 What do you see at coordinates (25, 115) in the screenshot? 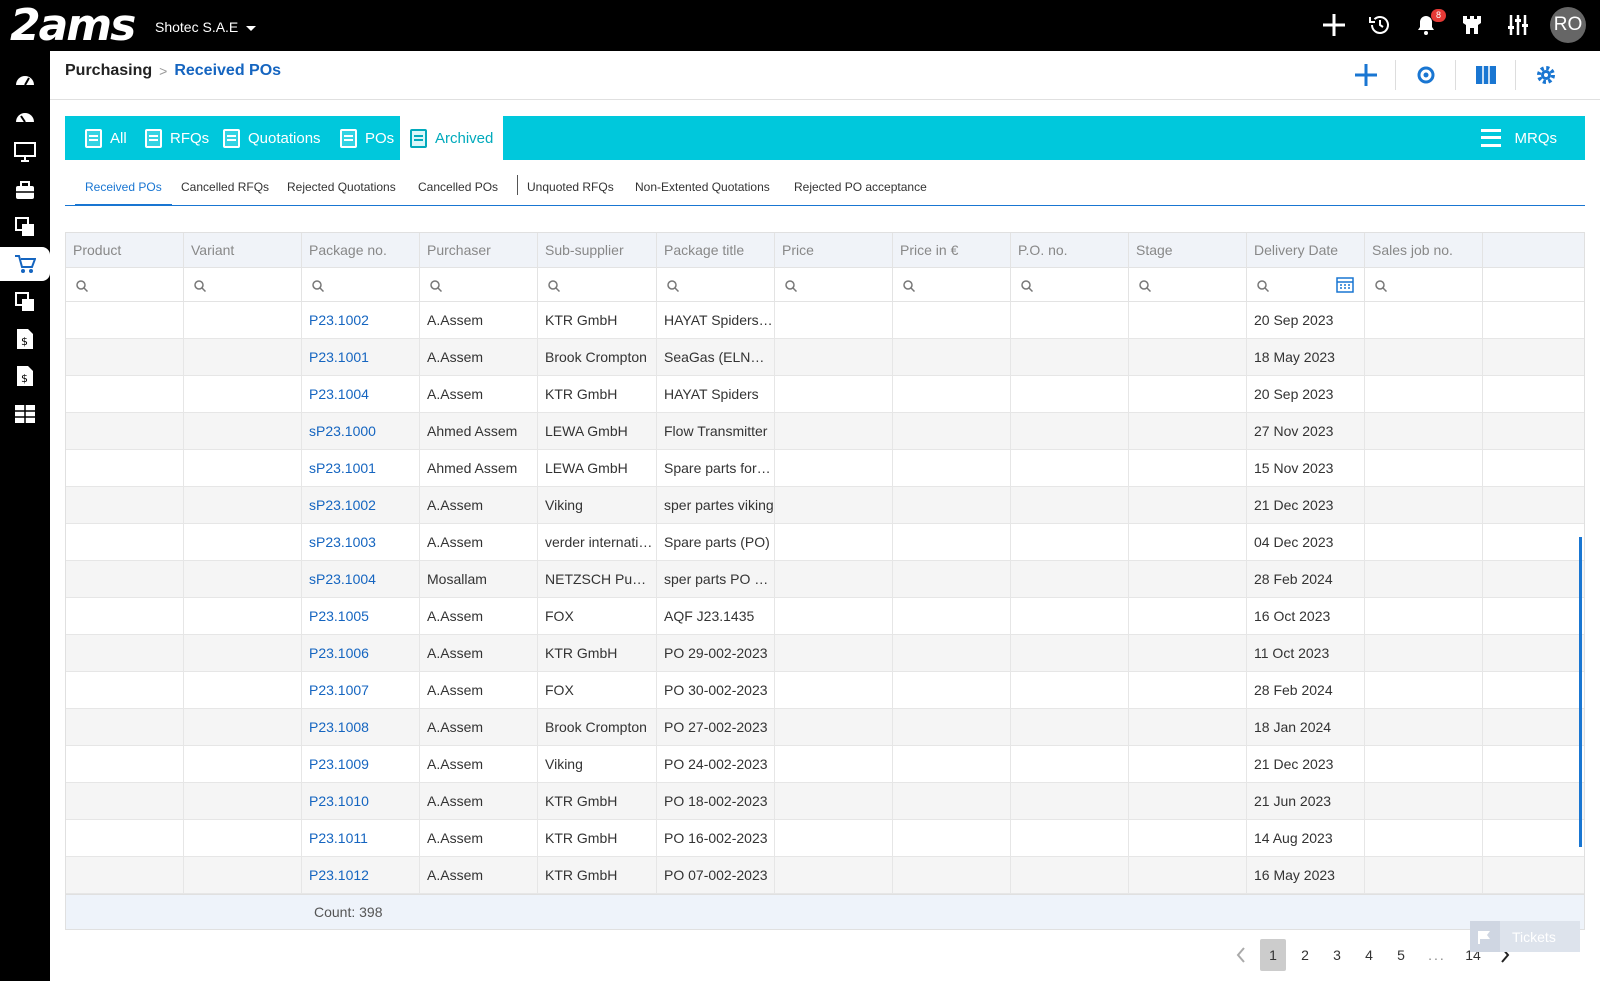
I see `gauge-icon` at bounding box center [25, 115].